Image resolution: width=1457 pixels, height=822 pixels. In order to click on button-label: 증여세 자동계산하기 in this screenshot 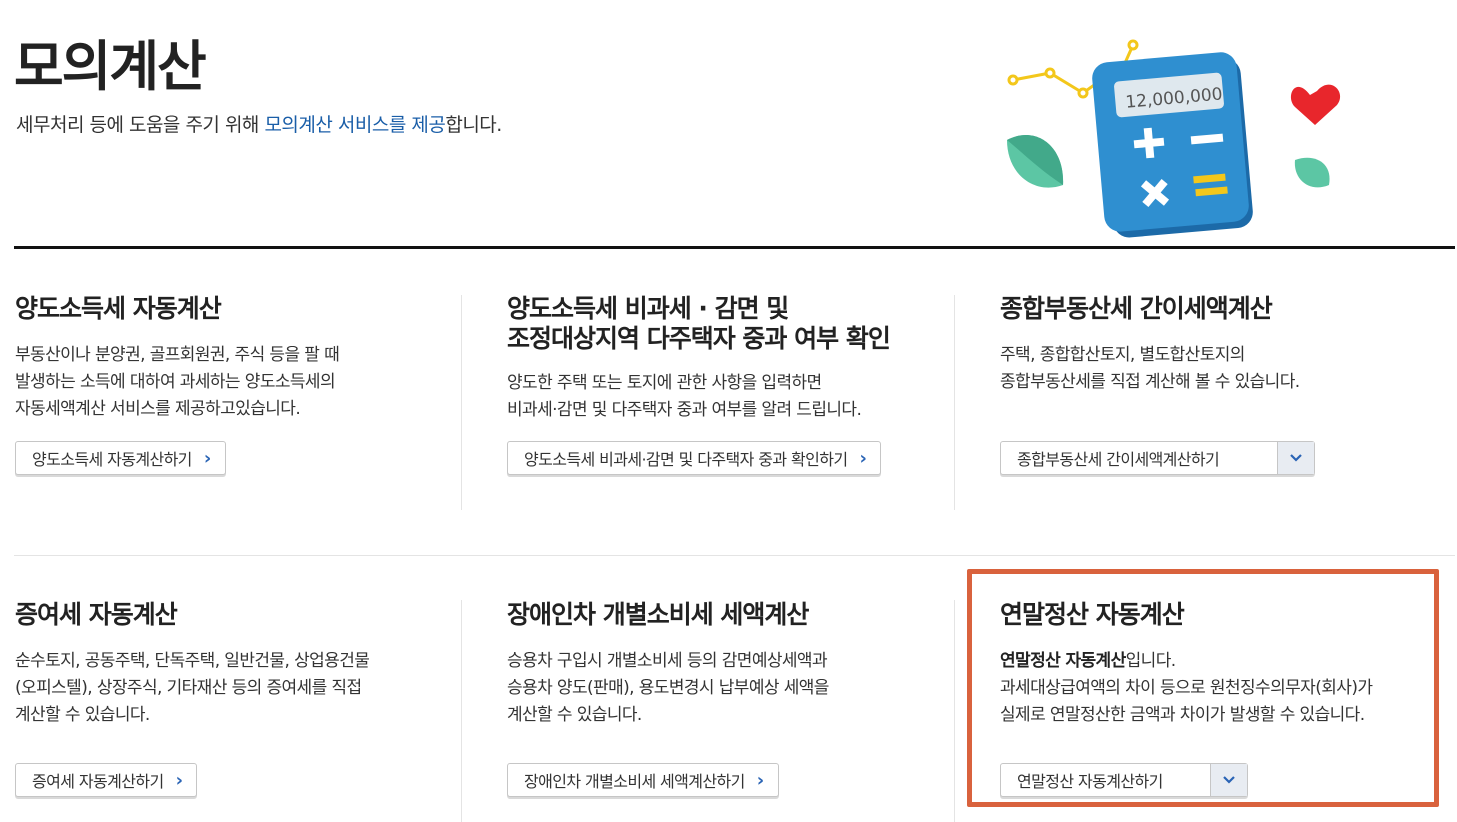, I will do `click(98, 781)`.